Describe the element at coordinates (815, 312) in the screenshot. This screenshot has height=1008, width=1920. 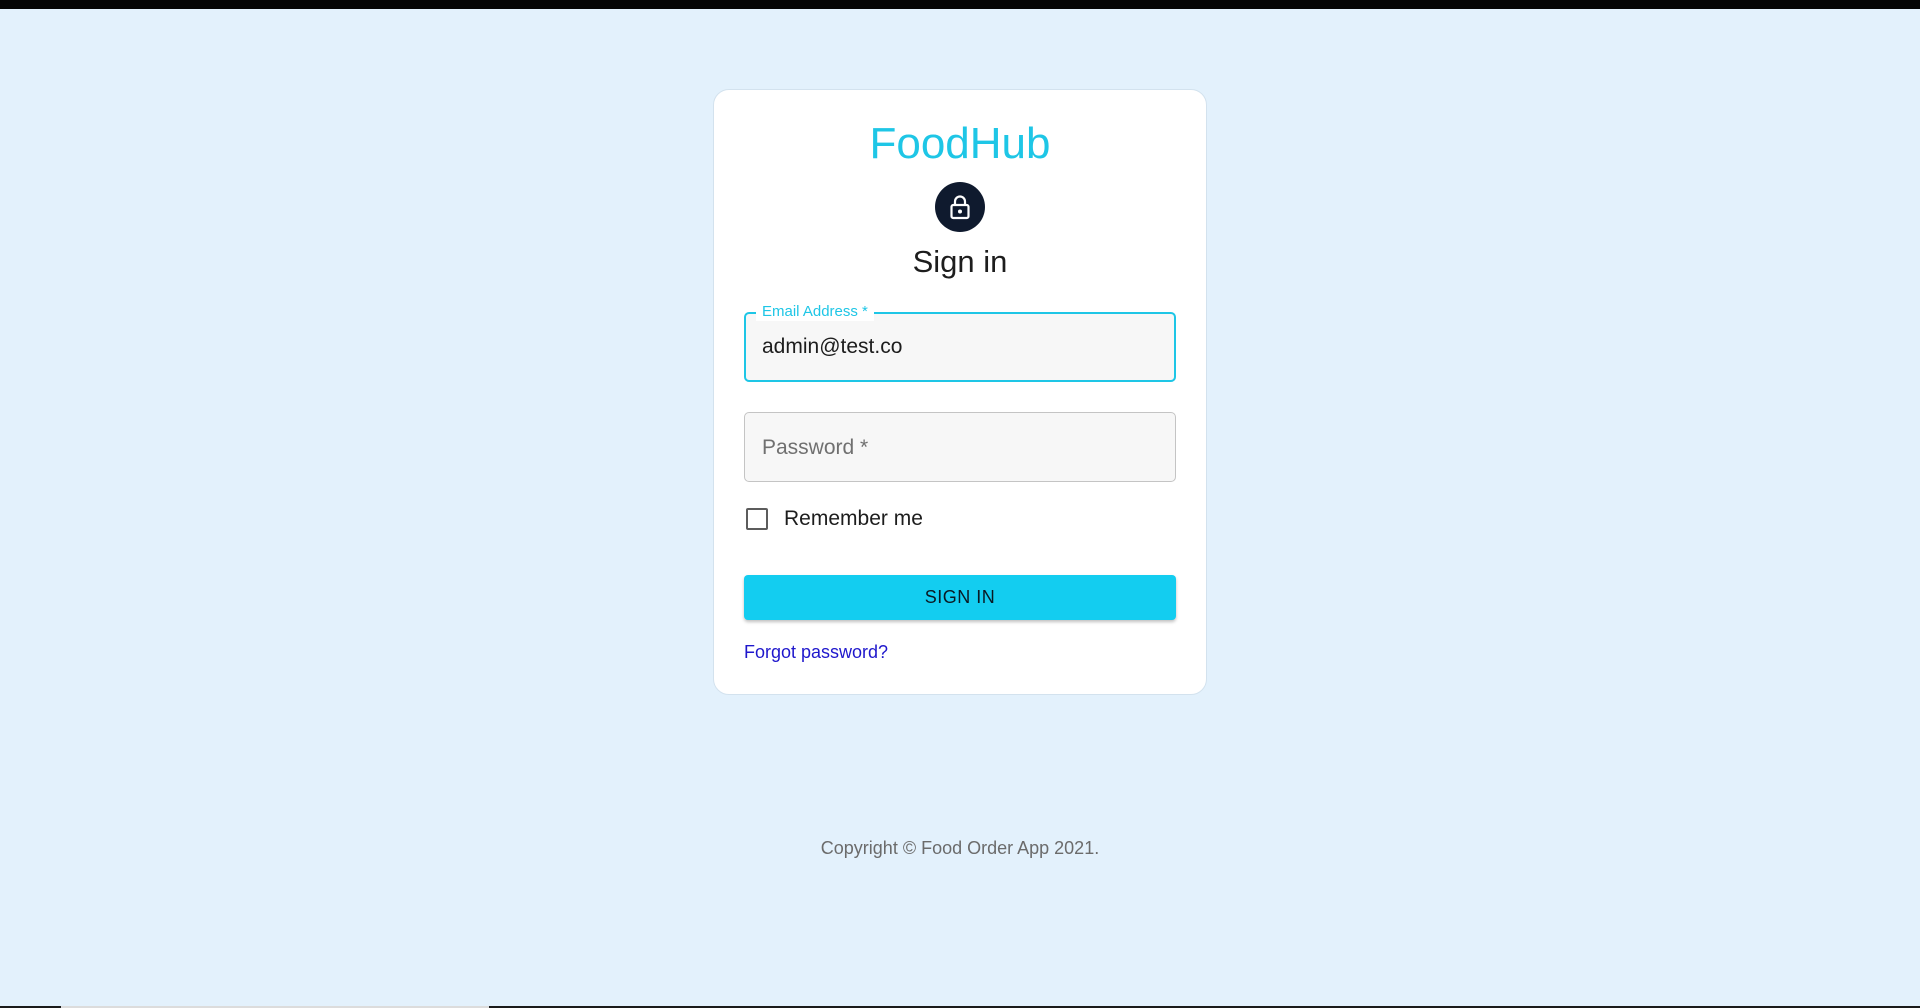
I see `email-field-label: Email Address *` at that location.